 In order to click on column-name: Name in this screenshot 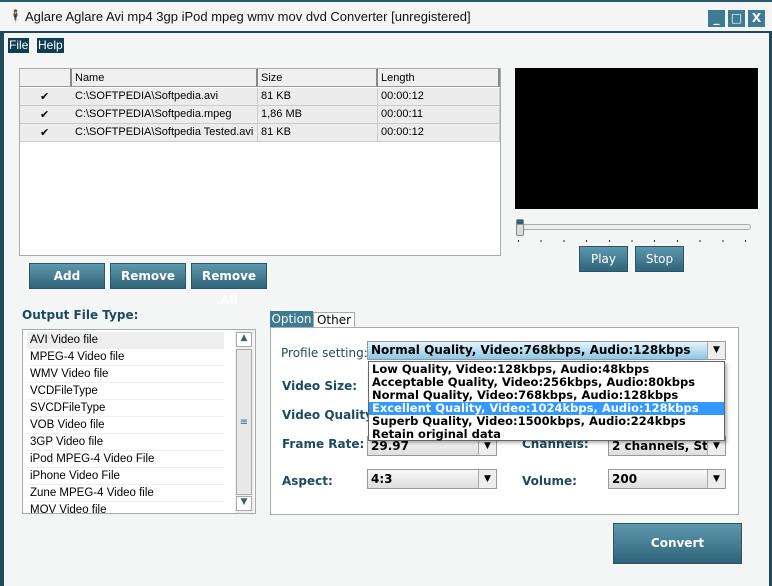, I will do `click(165, 78)`.